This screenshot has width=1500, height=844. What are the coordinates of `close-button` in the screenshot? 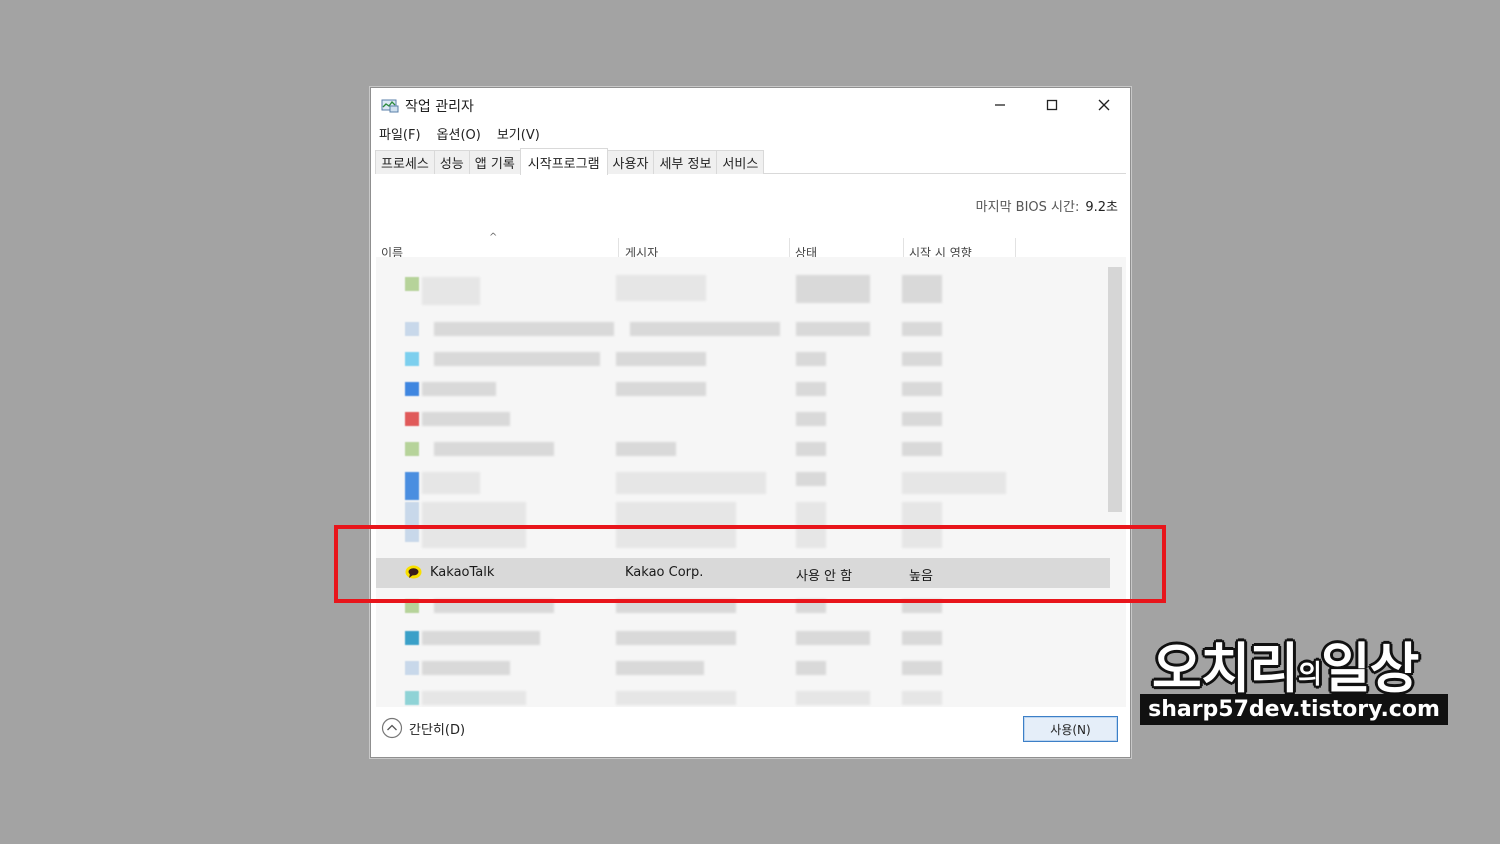 It's located at (1104, 105).